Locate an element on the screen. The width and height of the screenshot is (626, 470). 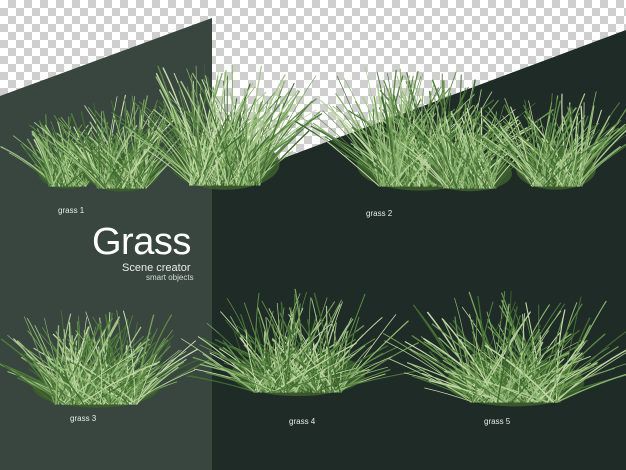
label-grass-1: grass 1 is located at coordinates (71, 210).